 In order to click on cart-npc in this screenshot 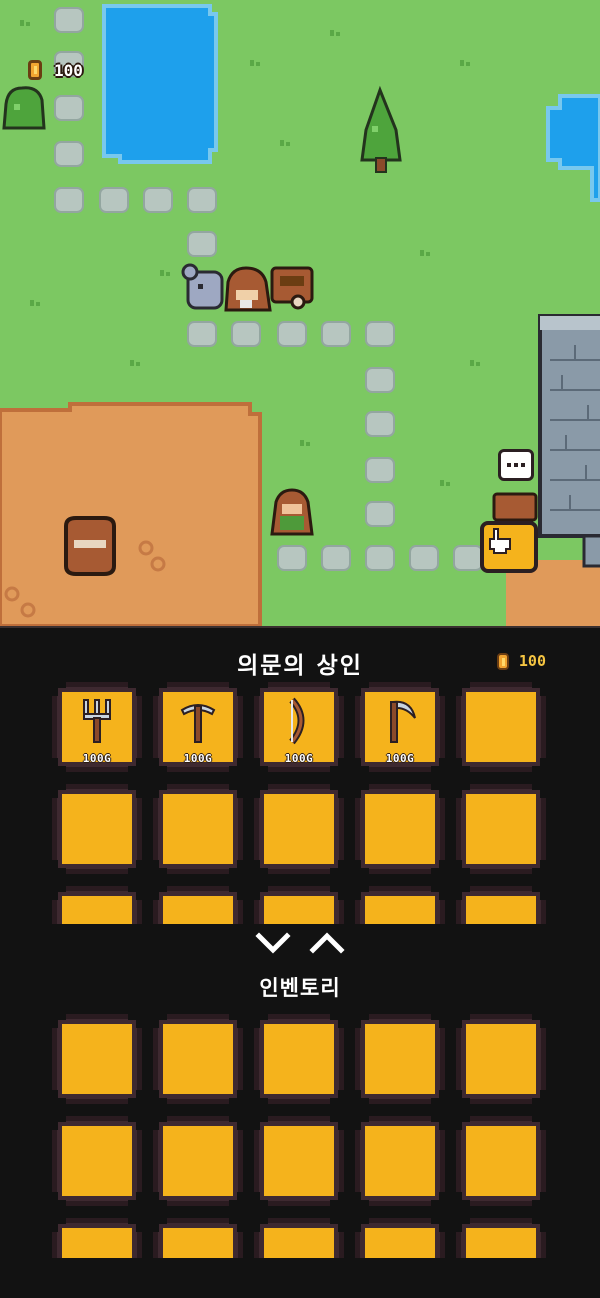, I will do `click(292, 288)`.